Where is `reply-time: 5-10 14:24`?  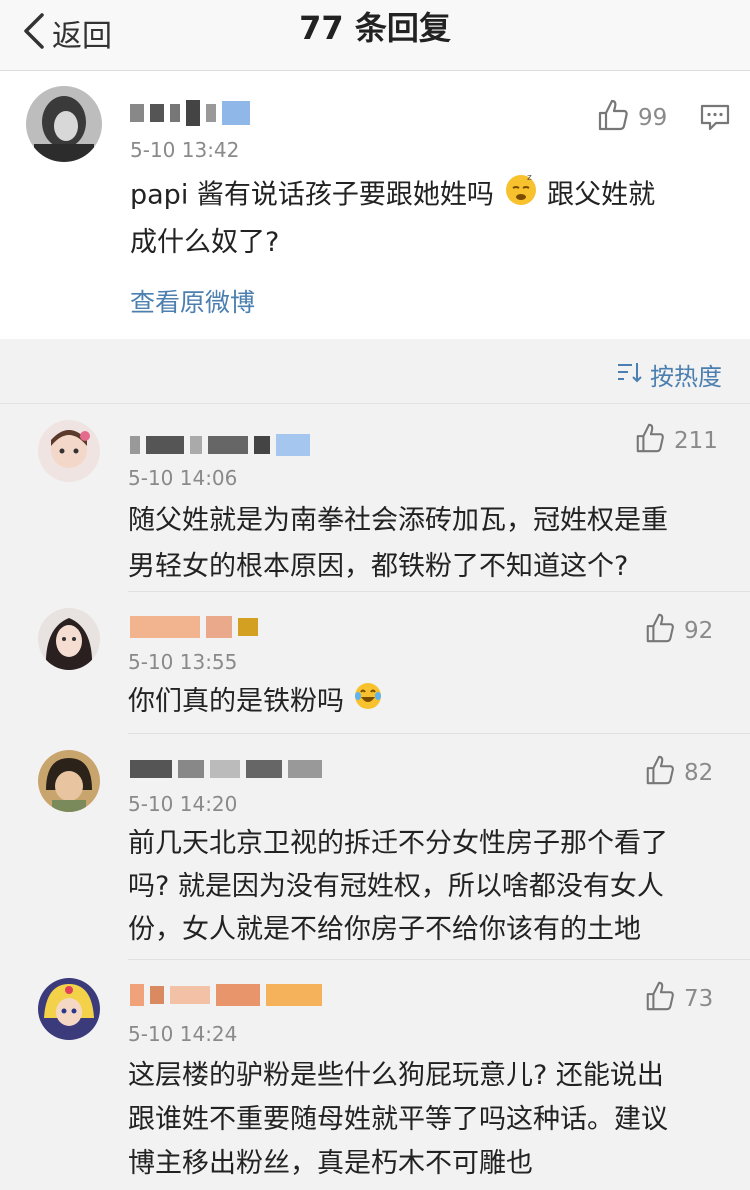
reply-time: 5-10 14:24 is located at coordinates (183, 1034).